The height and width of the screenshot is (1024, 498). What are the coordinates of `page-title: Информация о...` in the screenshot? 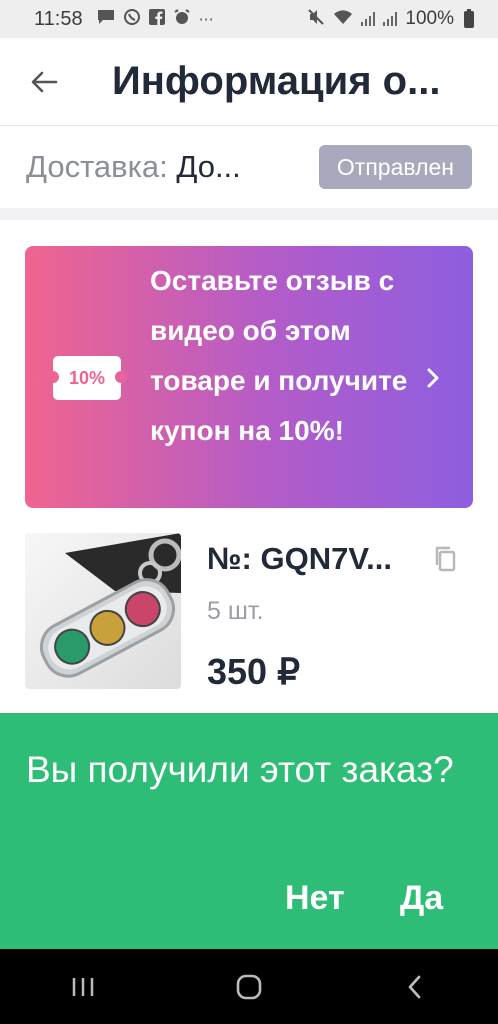 It's located at (276, 81).